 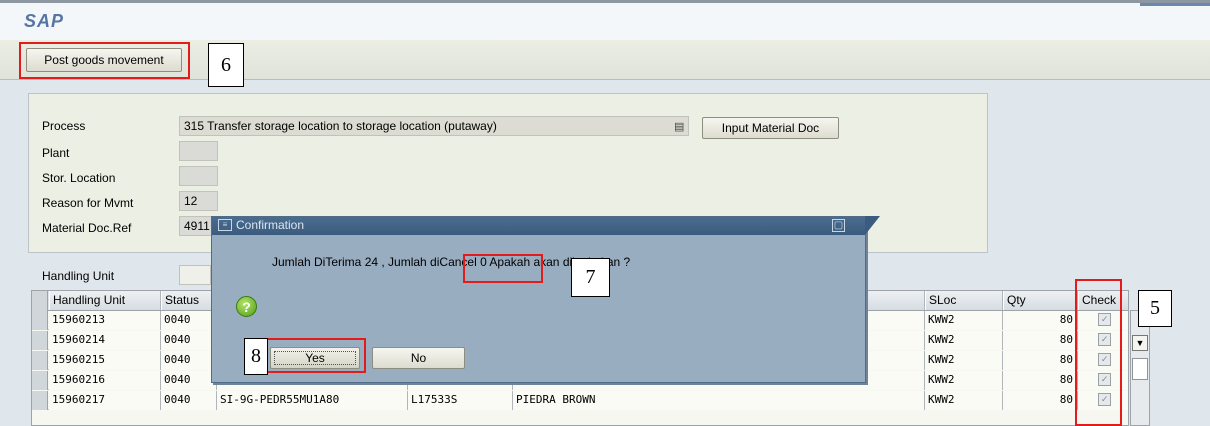 What do you see at coordinates (105, 400) in the screenshot?
I see `cell-handling-unit: 15960217` at bounding box center [105, 400].